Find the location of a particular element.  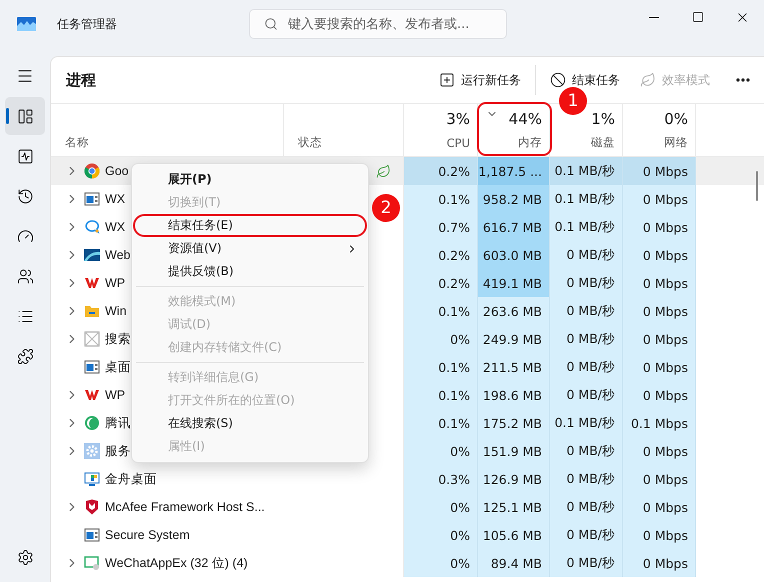

column-header: 状态 is located at coordinates (347, 142).